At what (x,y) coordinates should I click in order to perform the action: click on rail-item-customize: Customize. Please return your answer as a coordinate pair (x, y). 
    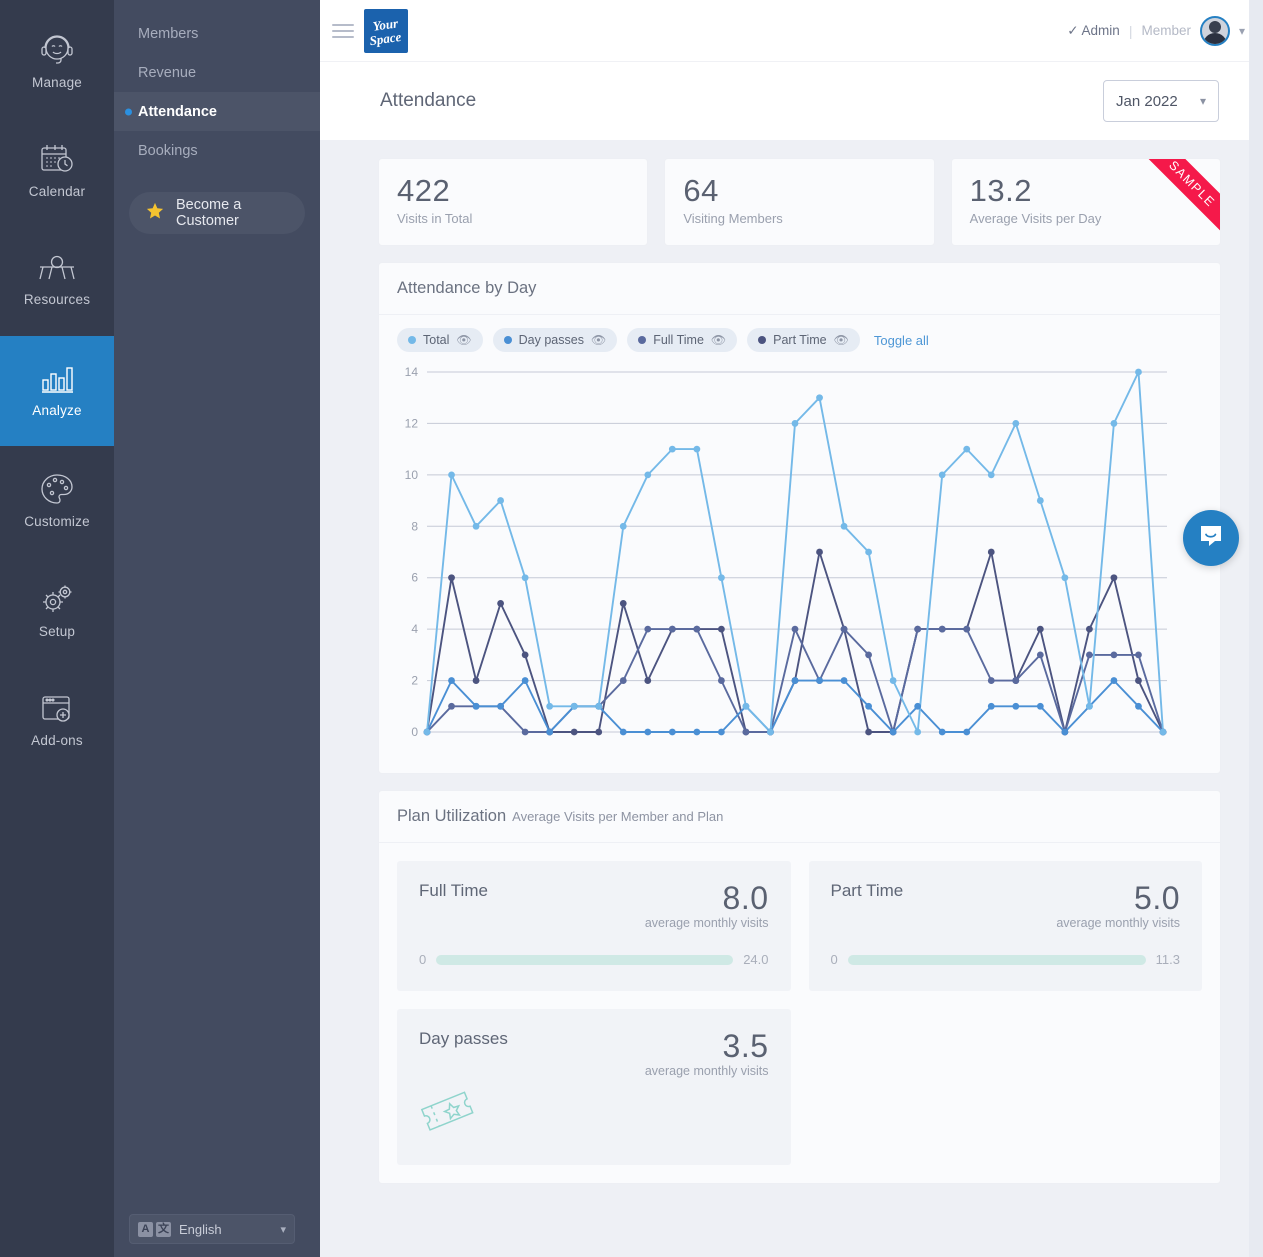
    Looking at the image, I should click on (57, 501).